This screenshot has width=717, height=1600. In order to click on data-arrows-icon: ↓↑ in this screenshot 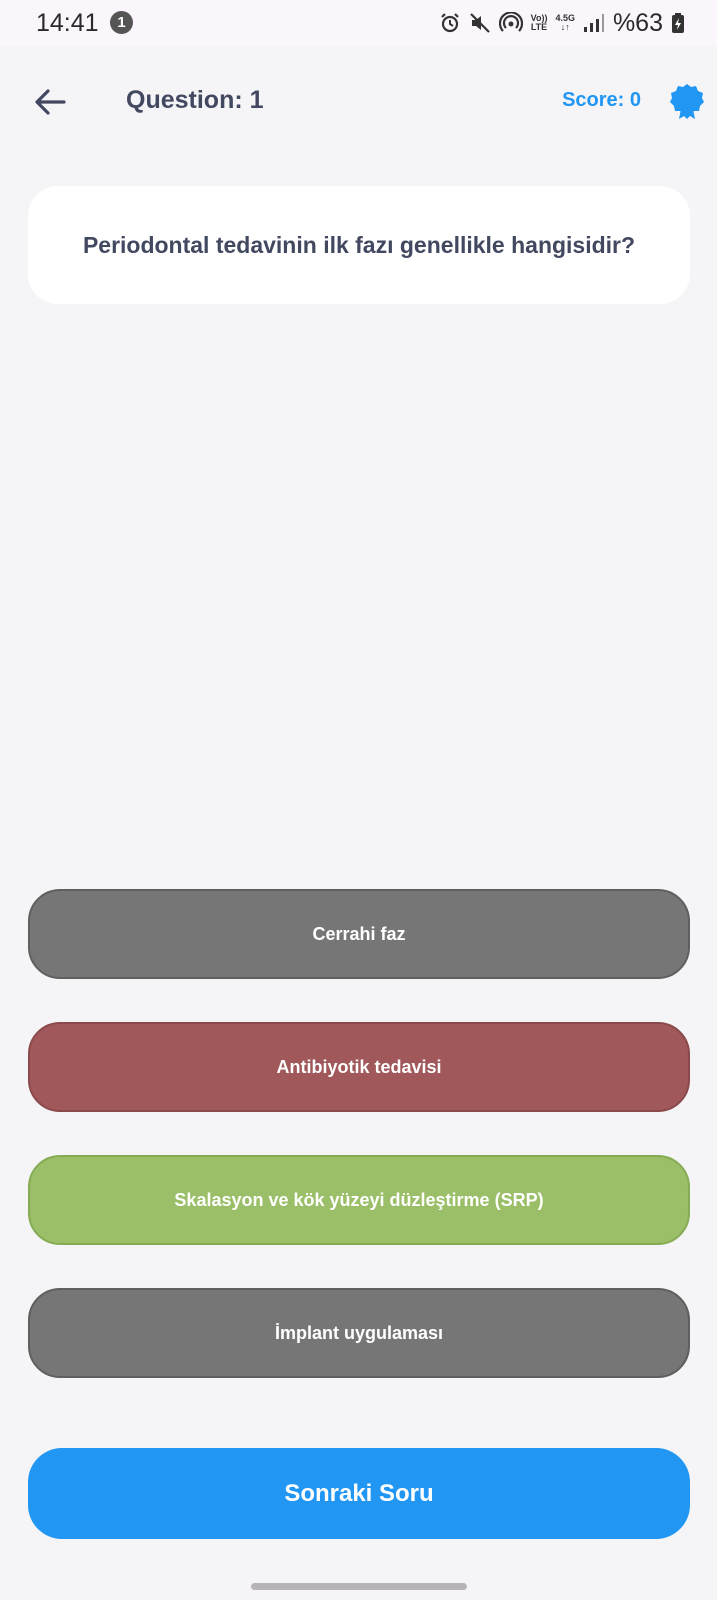, I will do `click(565, 27)`.